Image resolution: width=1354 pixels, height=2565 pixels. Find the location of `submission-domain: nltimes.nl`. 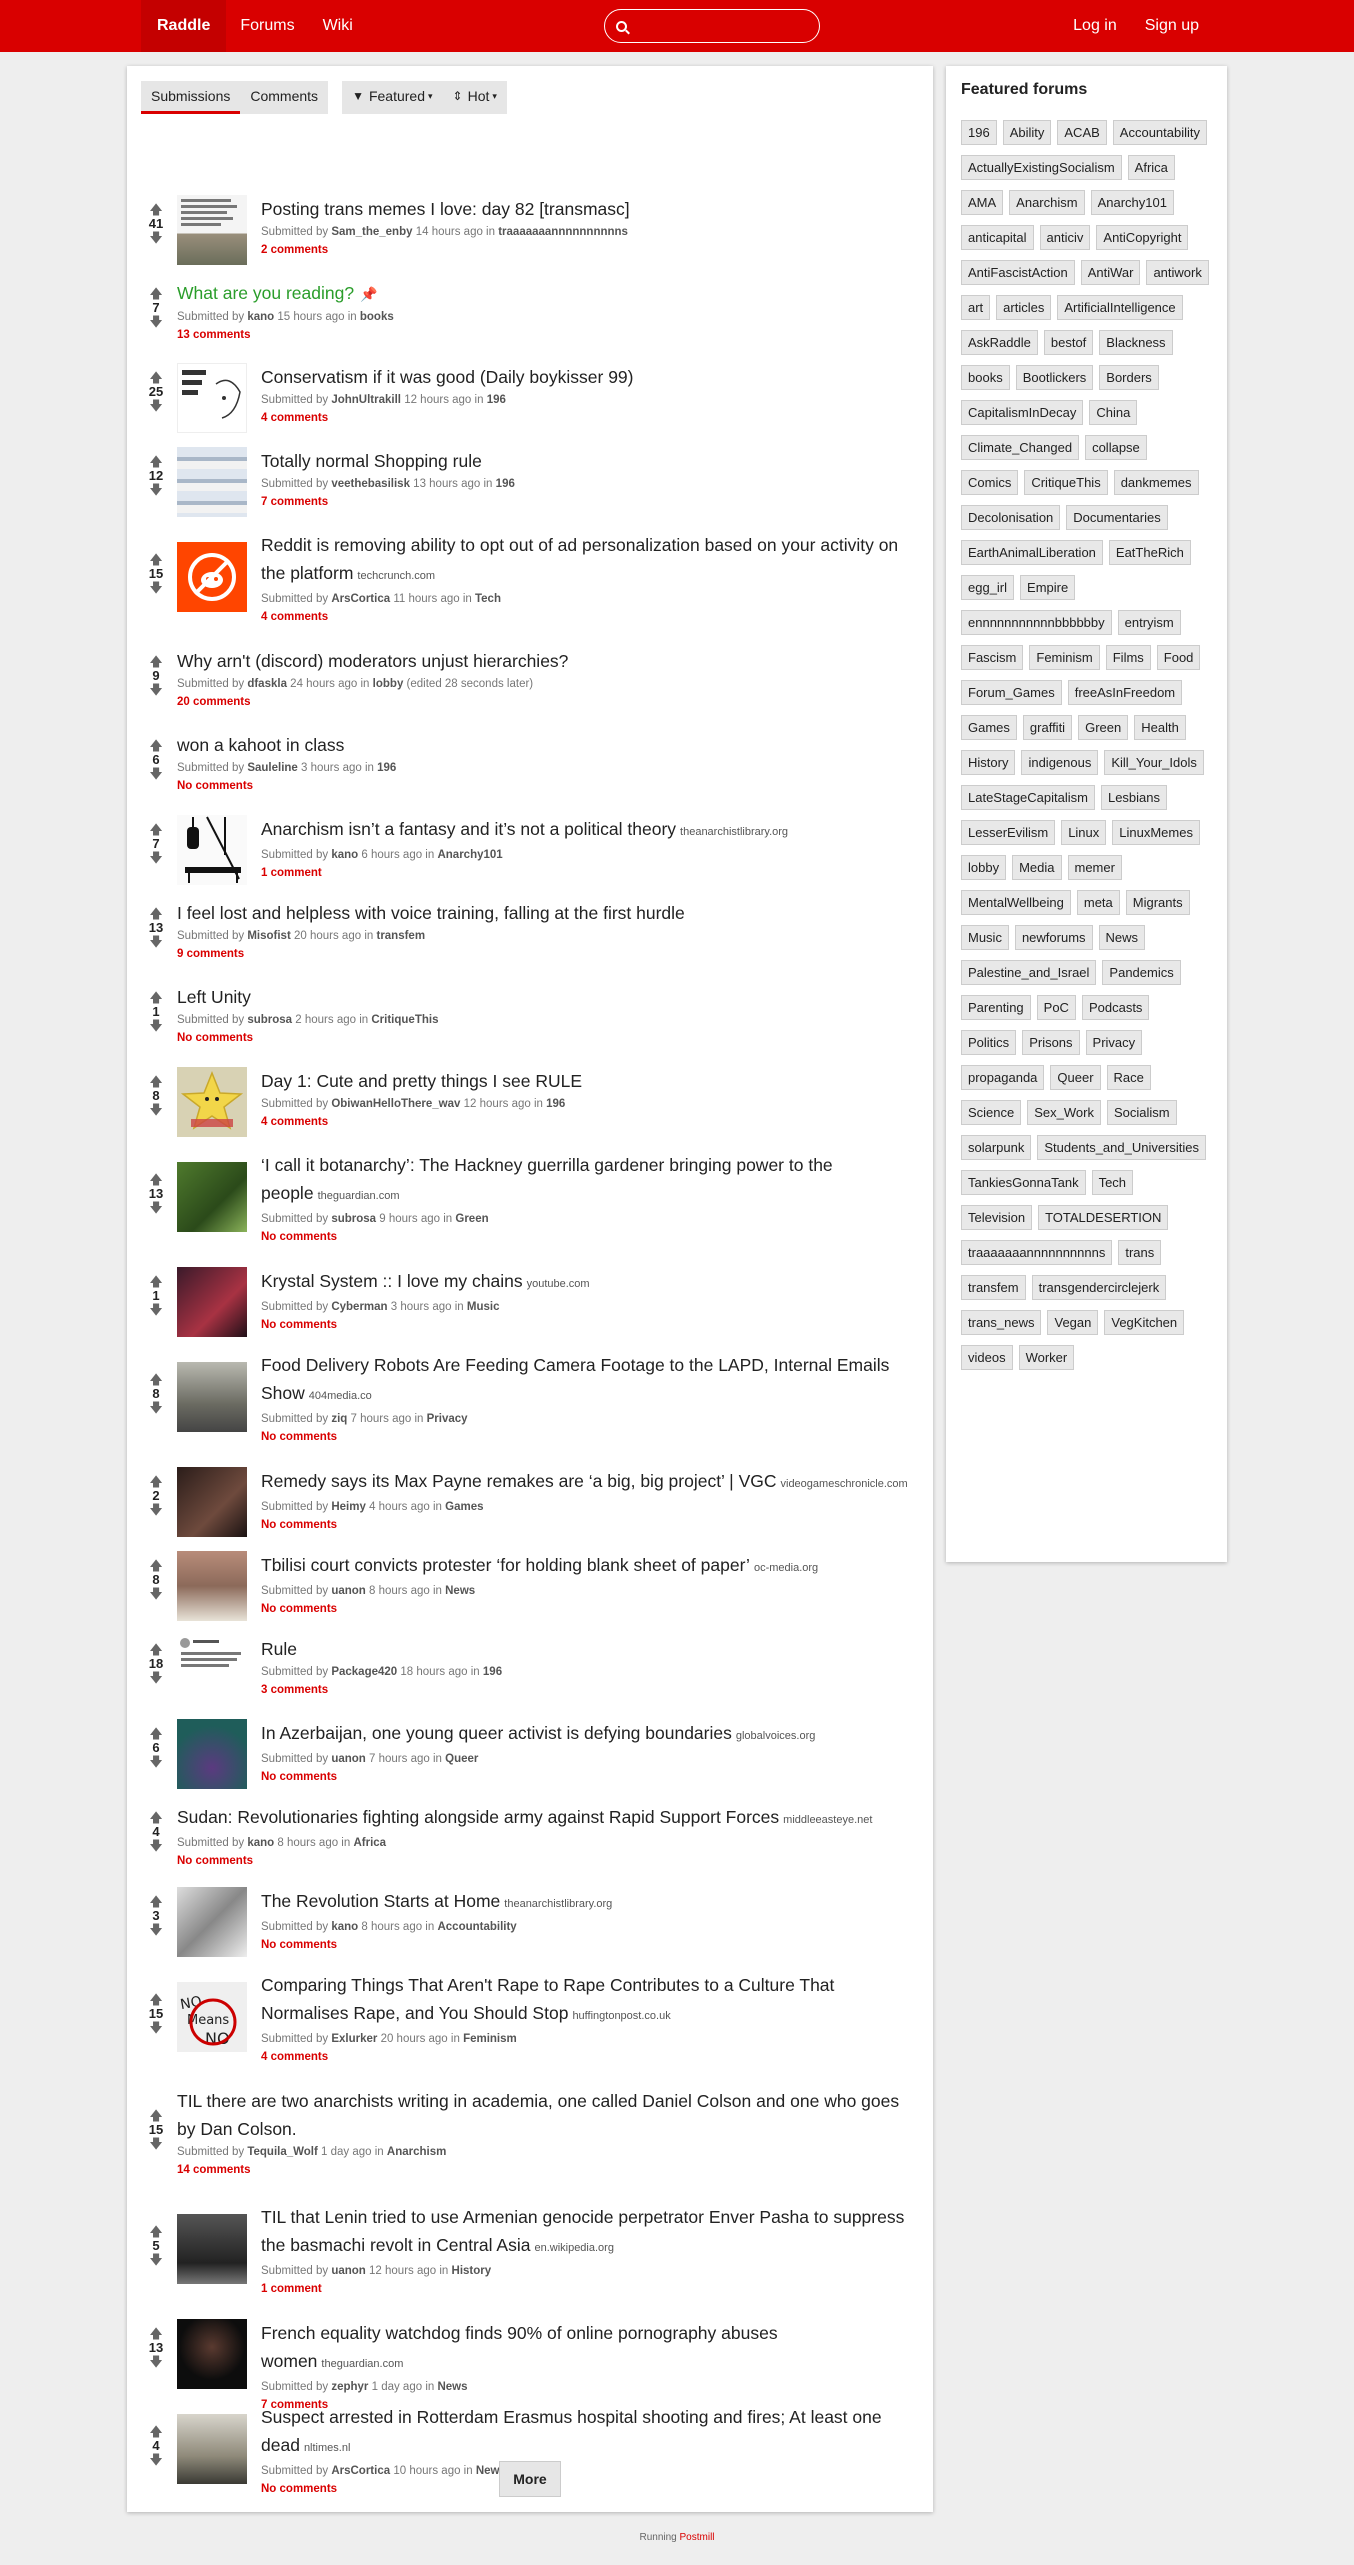

submission-domain: nltimes.nl is located at coordinates (327, 2448).